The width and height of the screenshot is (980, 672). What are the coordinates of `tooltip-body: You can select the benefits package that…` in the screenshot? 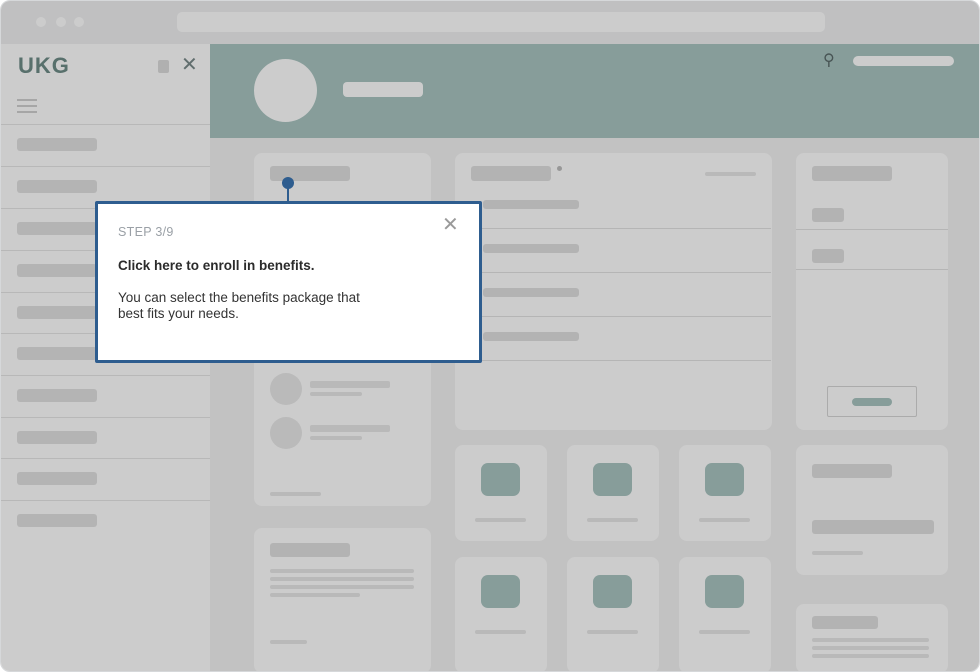 It's located at (239, 305).